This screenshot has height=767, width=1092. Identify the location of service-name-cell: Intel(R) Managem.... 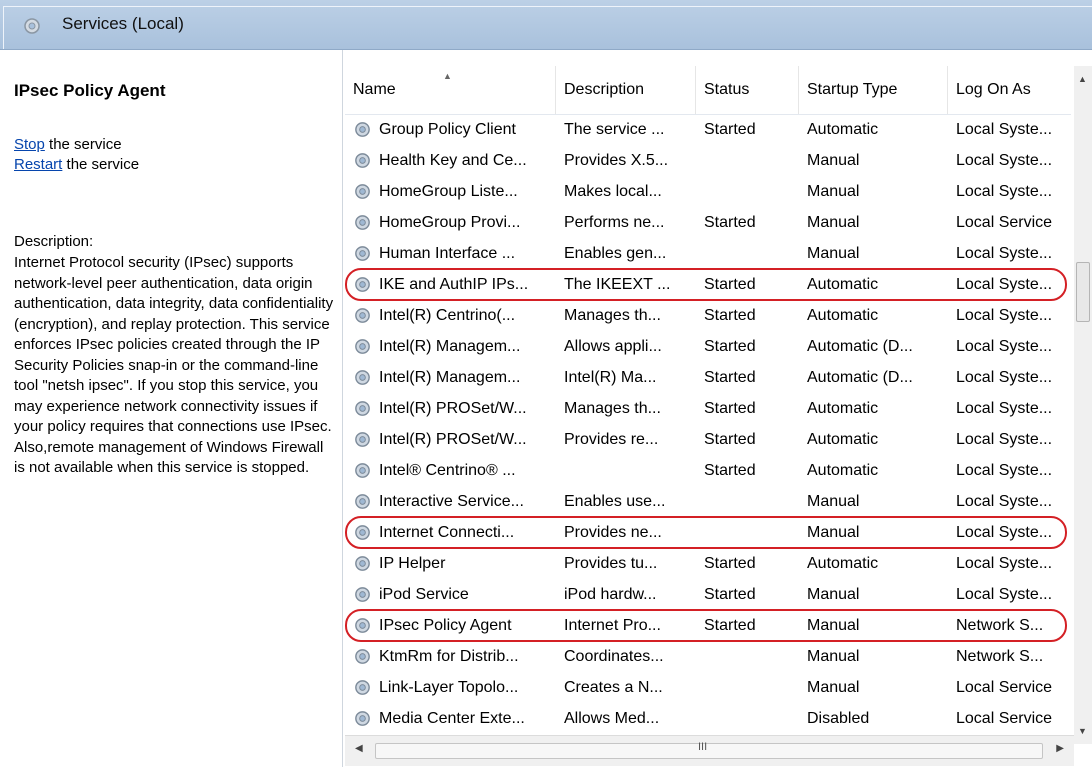
(450, 377).